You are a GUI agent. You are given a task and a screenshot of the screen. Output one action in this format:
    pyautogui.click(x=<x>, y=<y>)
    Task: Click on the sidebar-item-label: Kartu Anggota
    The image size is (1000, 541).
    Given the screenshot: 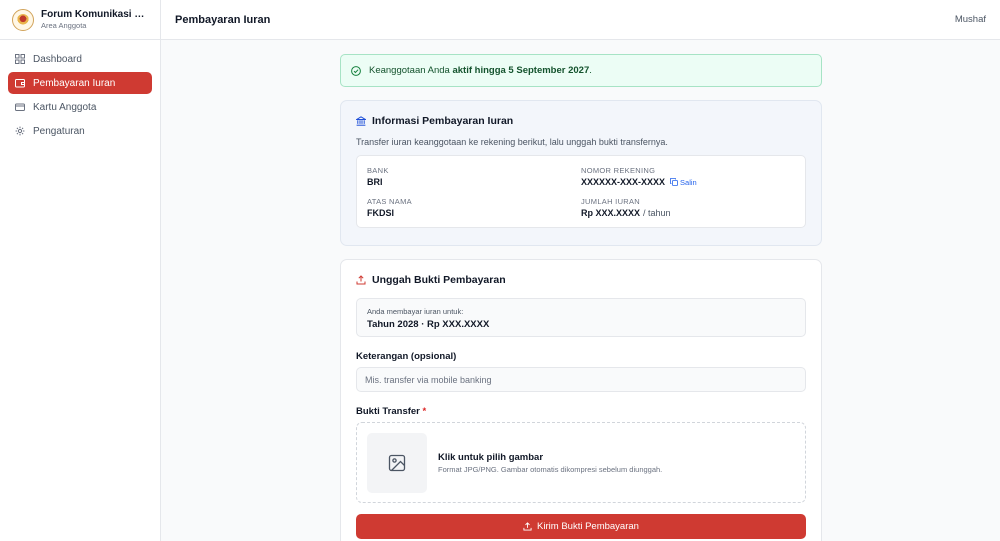 What is the action you would take?
    pyautogui.click(x=65, y=107)
    